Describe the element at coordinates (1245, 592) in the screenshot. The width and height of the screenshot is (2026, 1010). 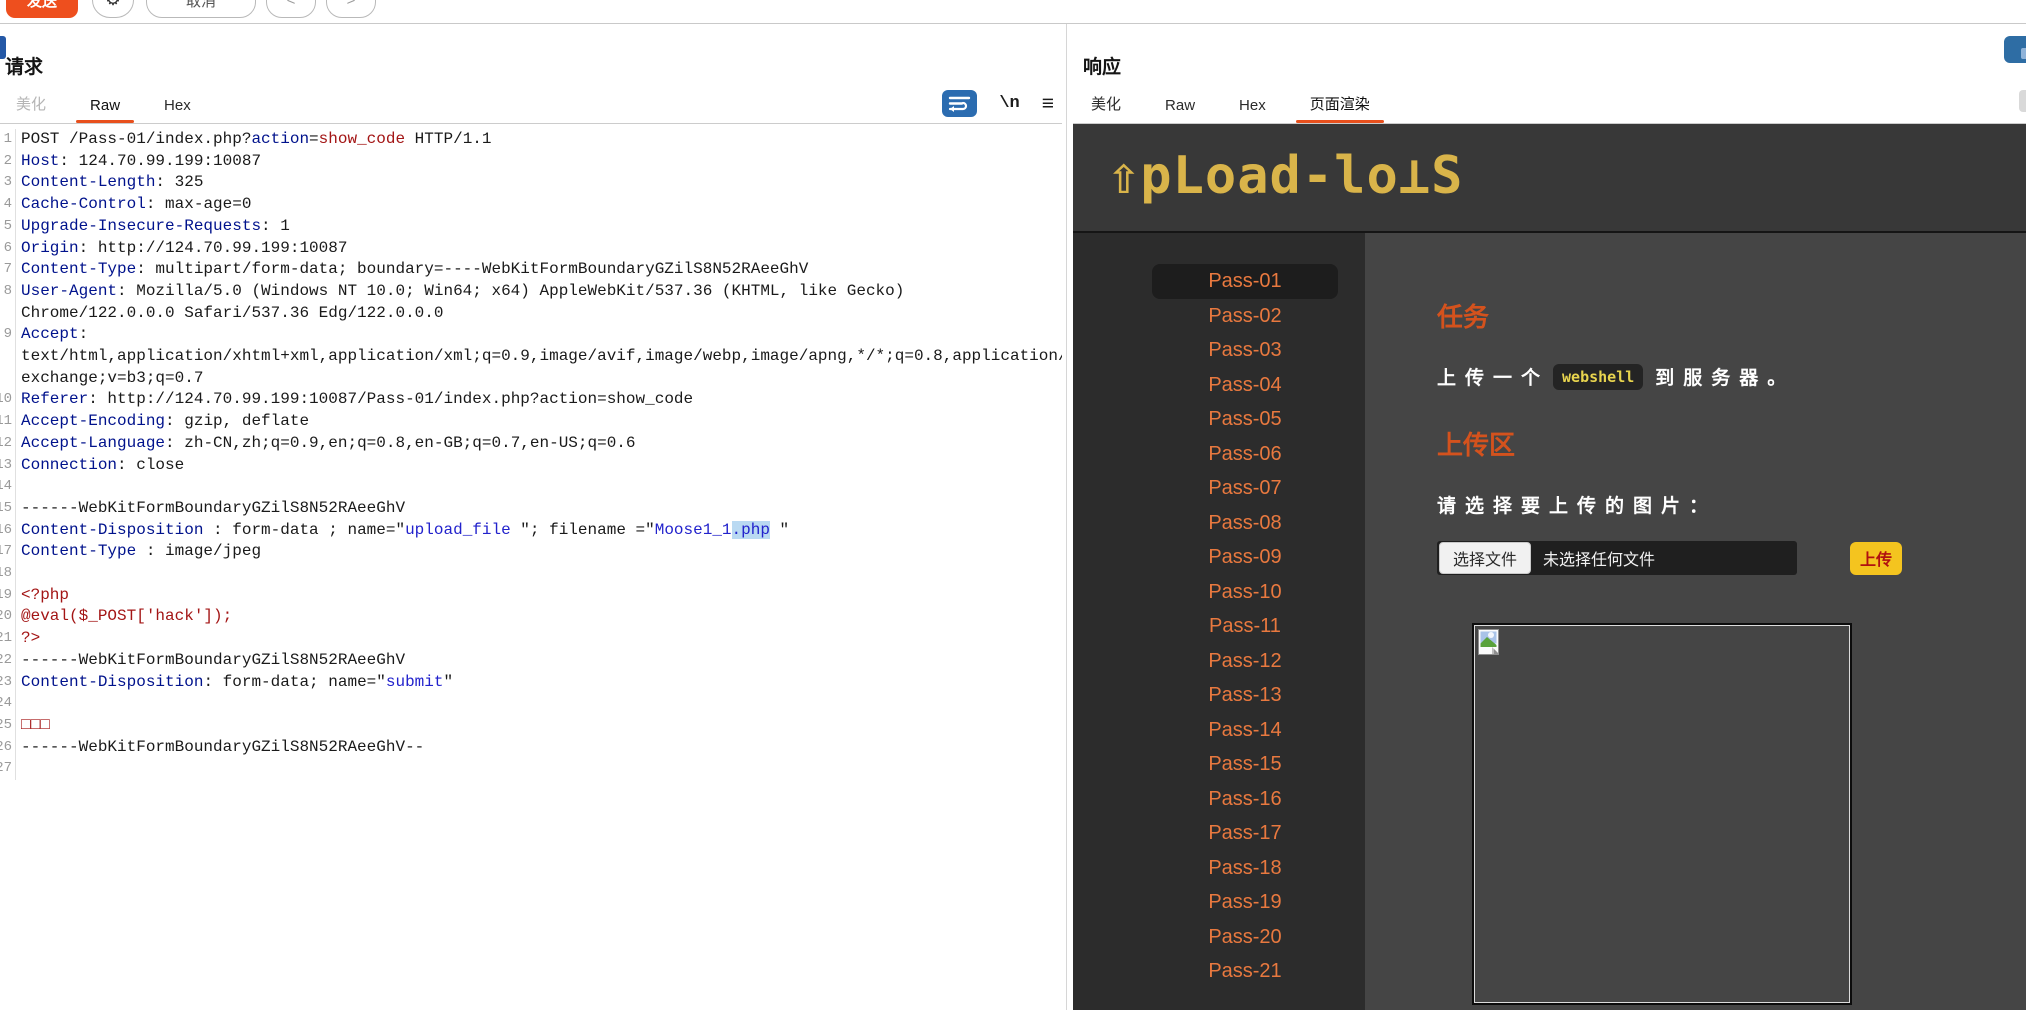
I see `nav-item-pass-10: Pass-10` at that location.